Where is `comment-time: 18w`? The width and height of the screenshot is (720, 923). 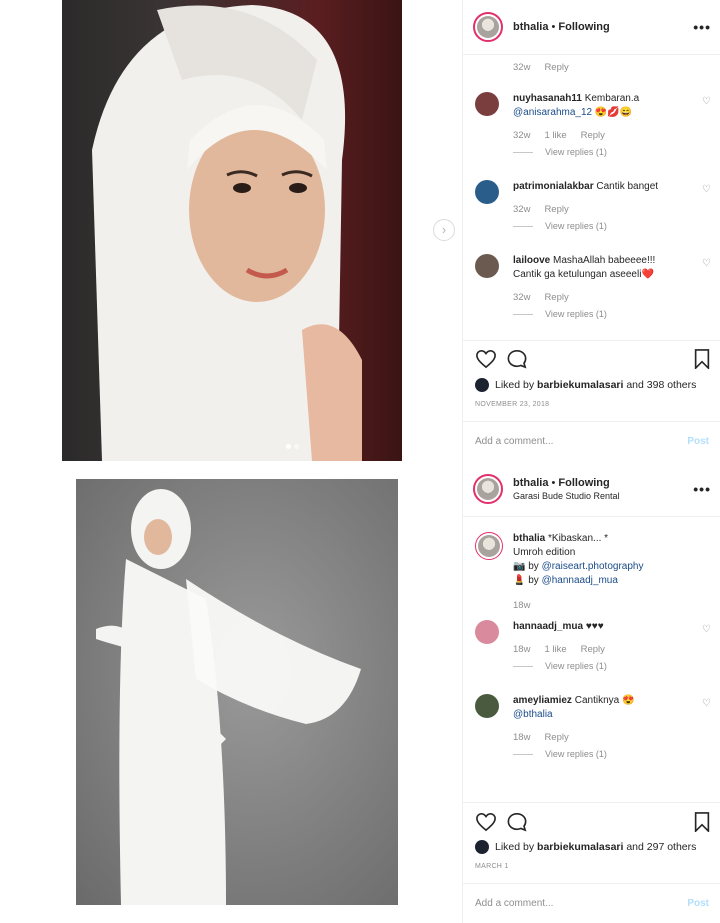
comment-time: 18w is located at coordinates (522, 737).